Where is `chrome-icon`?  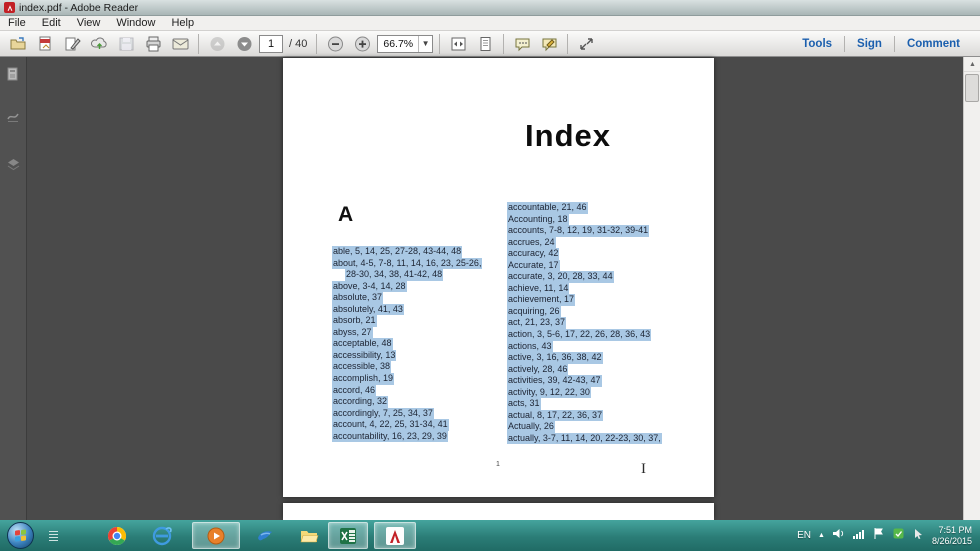
chrome-icon is located at coordinates (117, 535).